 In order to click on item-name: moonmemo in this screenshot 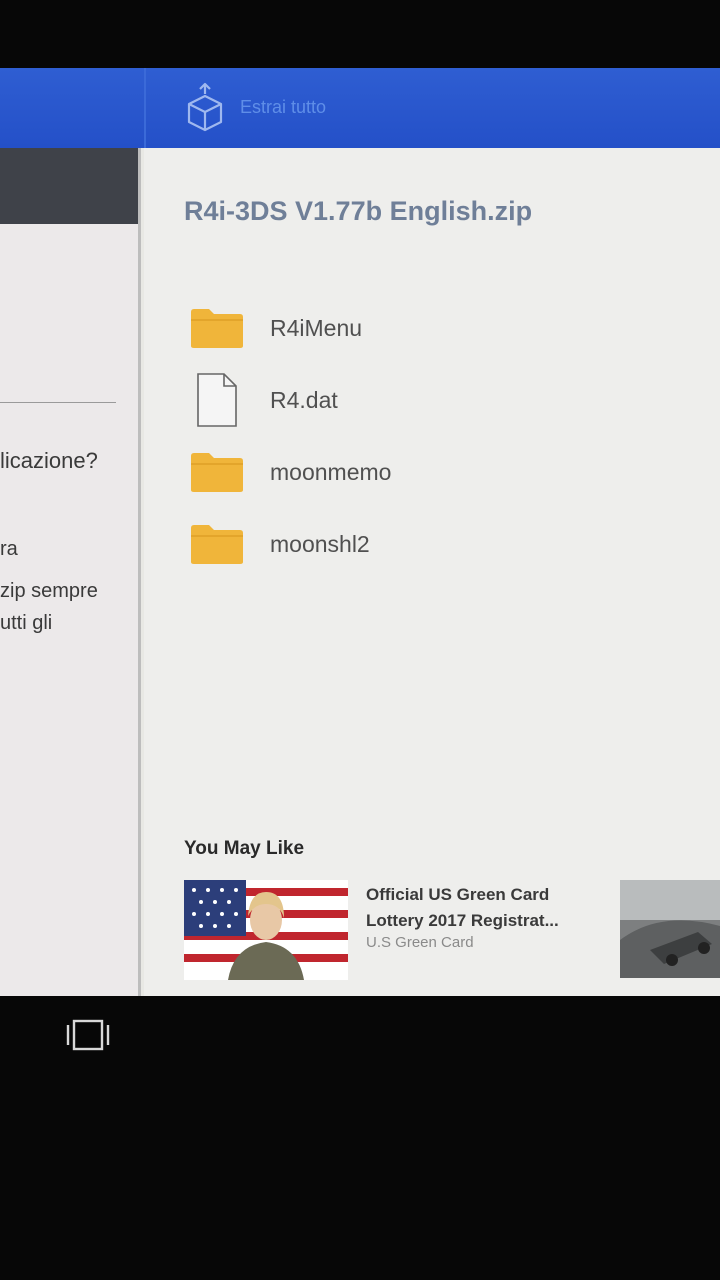, I will do `click(331, 471)`.